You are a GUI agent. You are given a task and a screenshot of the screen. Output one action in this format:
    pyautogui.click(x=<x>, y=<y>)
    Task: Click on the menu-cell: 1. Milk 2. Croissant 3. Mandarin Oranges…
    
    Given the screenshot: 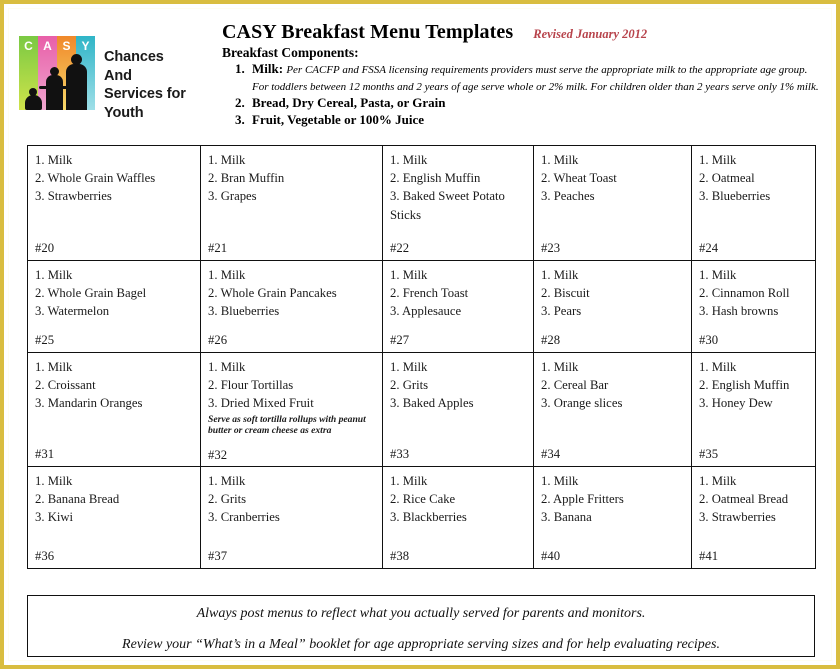 What is the action you would take?
    pyautogui.click(x=114, y=409)
    